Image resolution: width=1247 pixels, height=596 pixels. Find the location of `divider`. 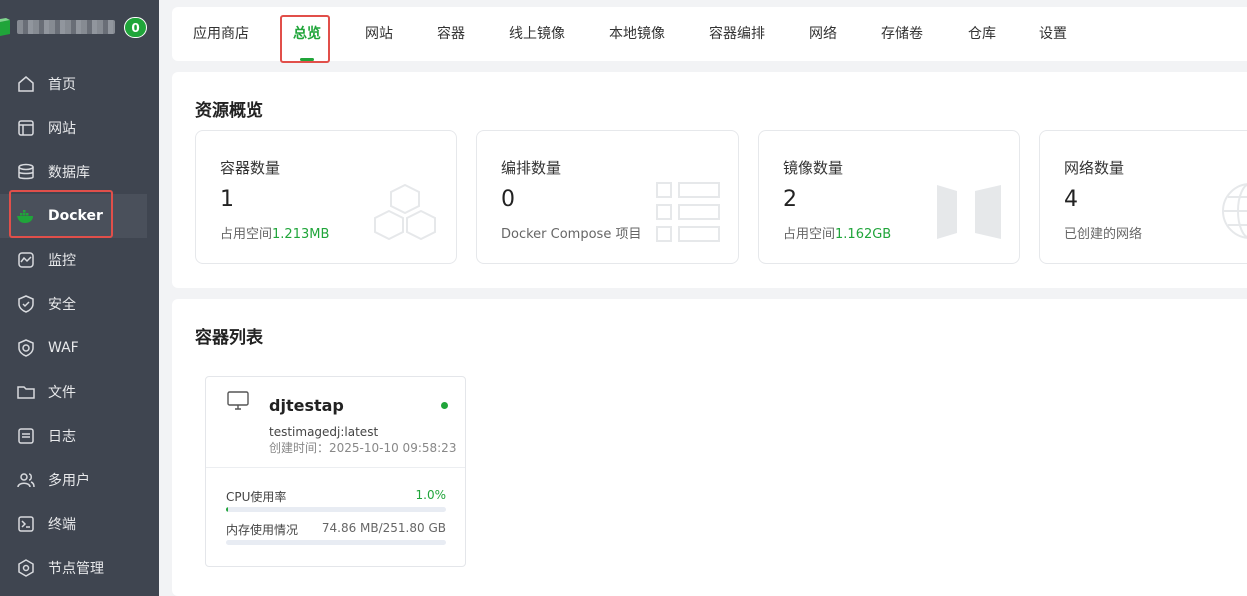

divider is located at coordinates (335, 467).